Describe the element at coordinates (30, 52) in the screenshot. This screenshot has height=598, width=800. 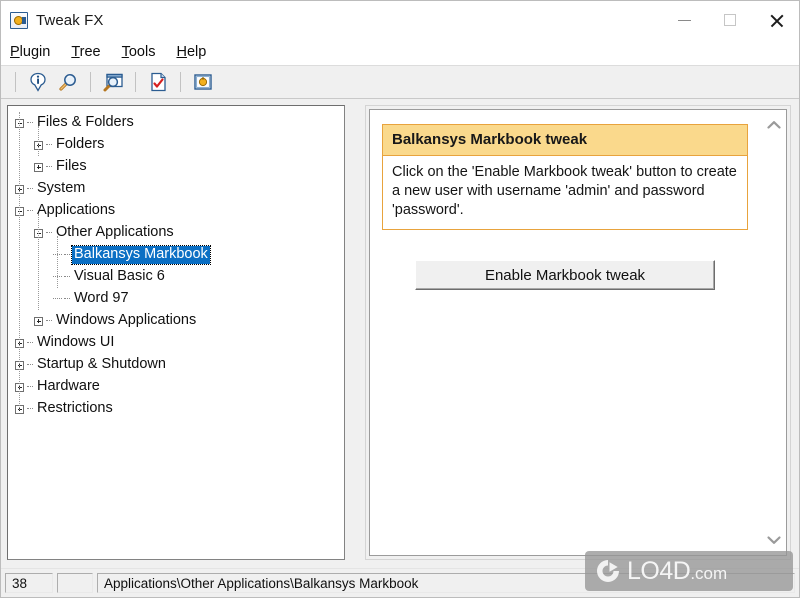
I see `menu-item-plugin: Plugin` at that location.